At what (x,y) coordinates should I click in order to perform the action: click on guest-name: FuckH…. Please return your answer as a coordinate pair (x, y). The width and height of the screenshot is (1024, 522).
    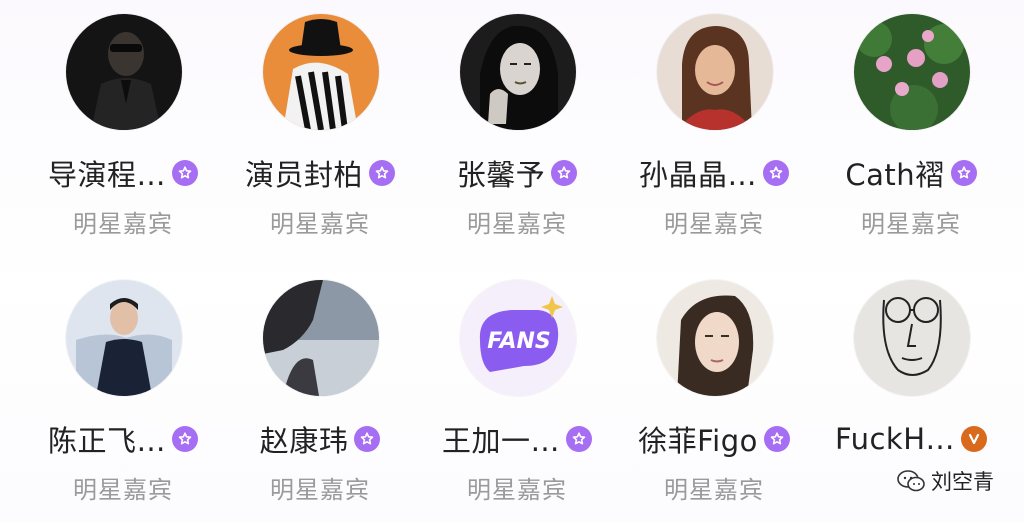
    Looking at the image, I should click on (895, 439).